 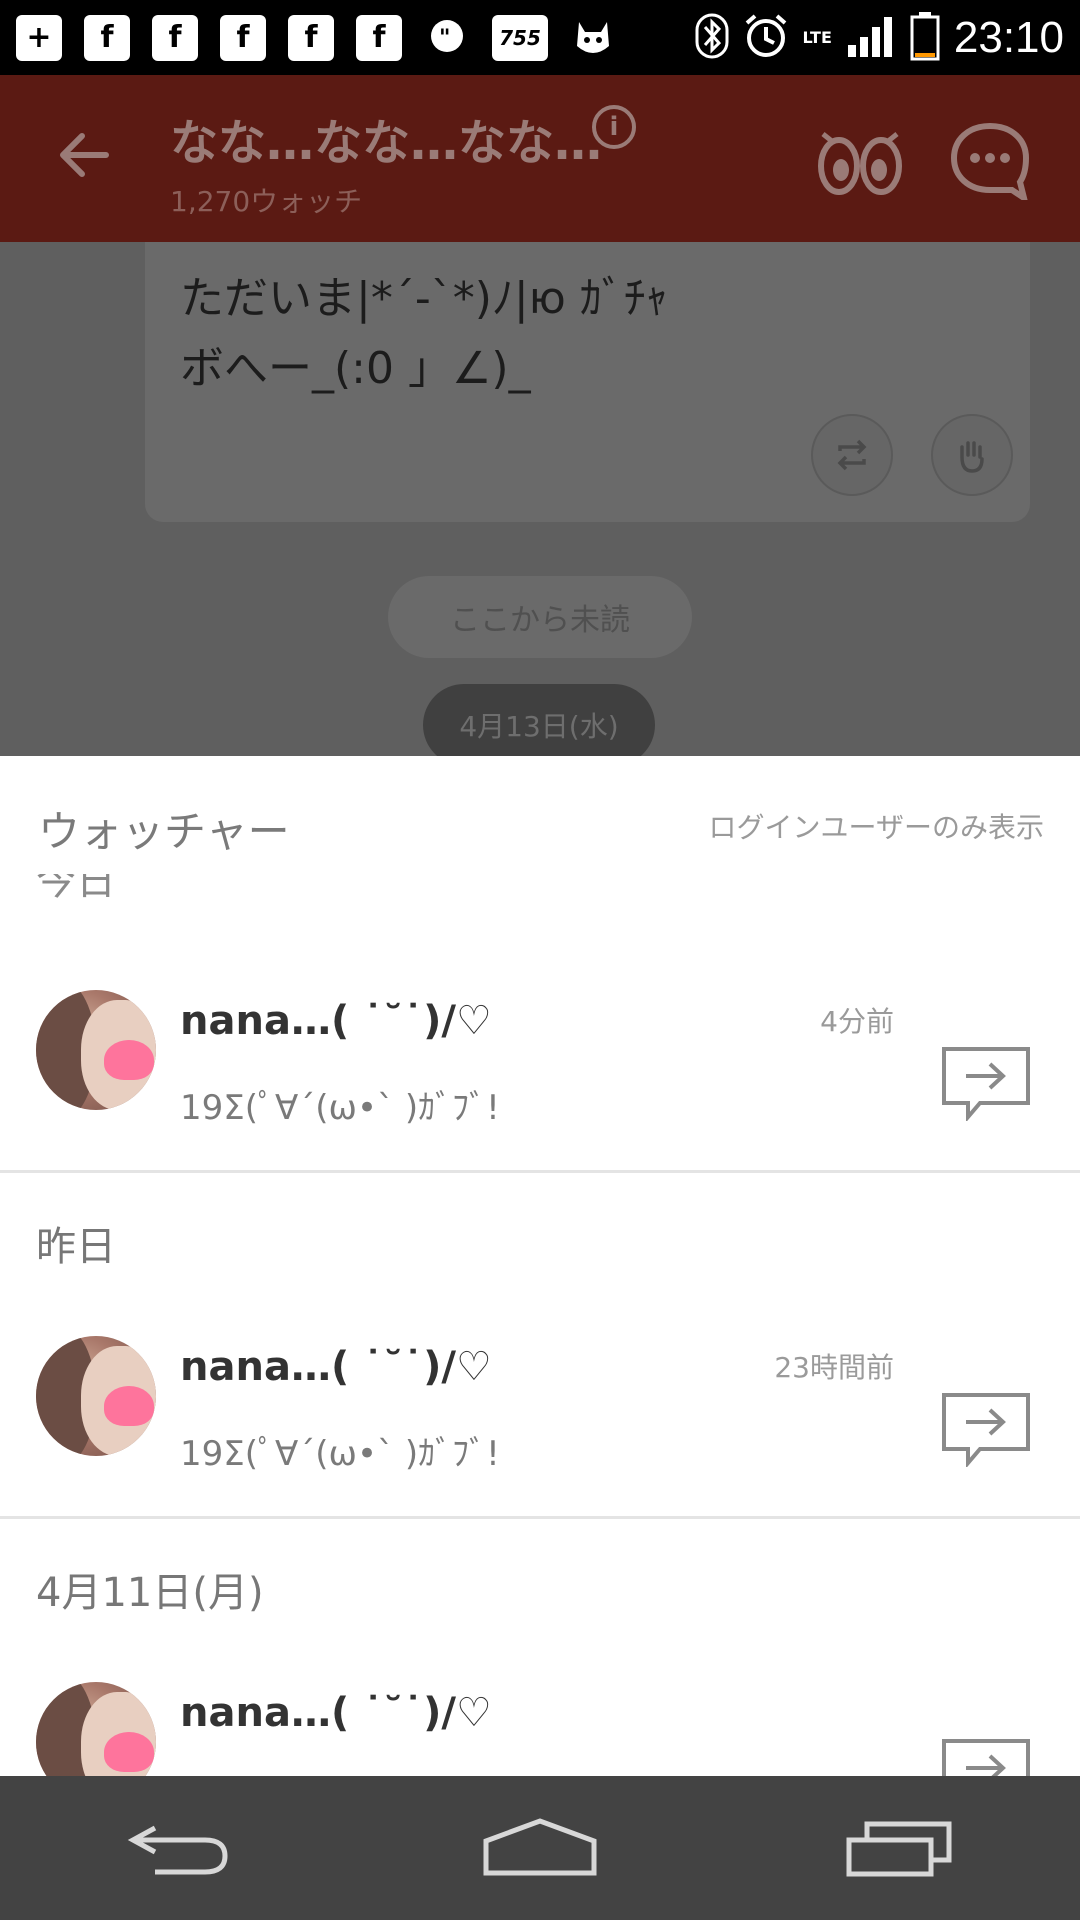 I want to click on navigation-bar, so click(x=540, y=1848).